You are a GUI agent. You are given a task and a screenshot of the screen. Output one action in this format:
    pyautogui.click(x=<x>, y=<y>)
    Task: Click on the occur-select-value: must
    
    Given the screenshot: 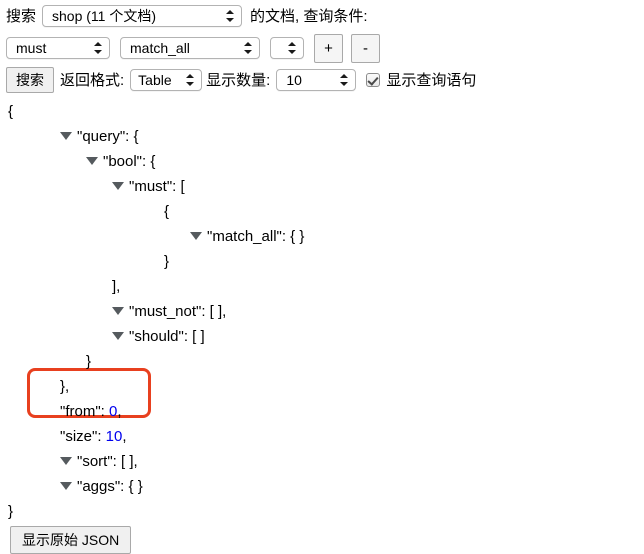 What is the action you would take?
    pyautogui.click(x=31, y=48)
    